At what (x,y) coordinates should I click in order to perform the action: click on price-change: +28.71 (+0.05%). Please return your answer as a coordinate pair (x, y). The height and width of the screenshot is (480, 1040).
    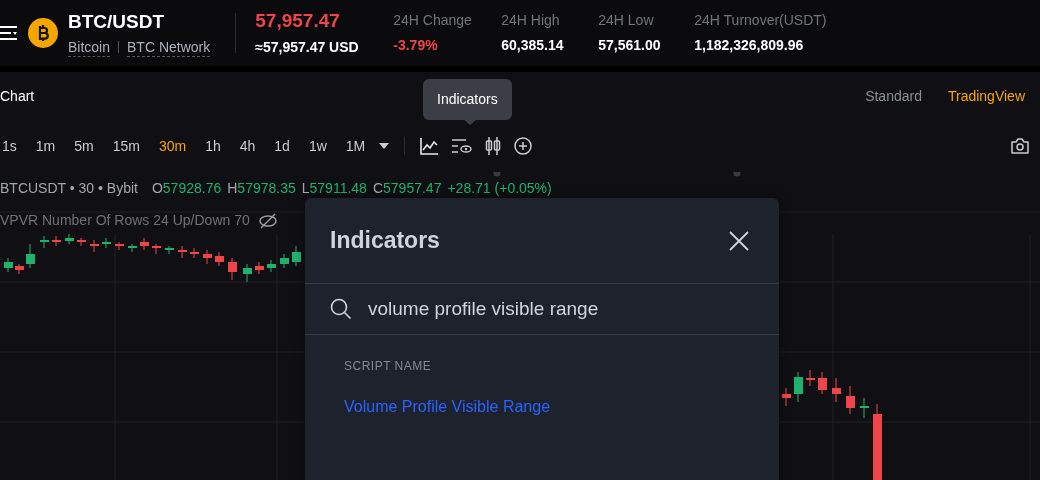
    Looking at the image, I should click on (499, 188).